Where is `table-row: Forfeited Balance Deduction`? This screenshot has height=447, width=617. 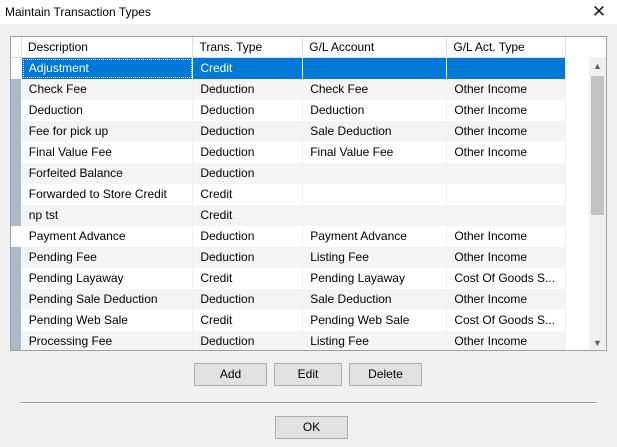 table-row: Forfeited Balance Deduction is located at coordinates (288, 173).